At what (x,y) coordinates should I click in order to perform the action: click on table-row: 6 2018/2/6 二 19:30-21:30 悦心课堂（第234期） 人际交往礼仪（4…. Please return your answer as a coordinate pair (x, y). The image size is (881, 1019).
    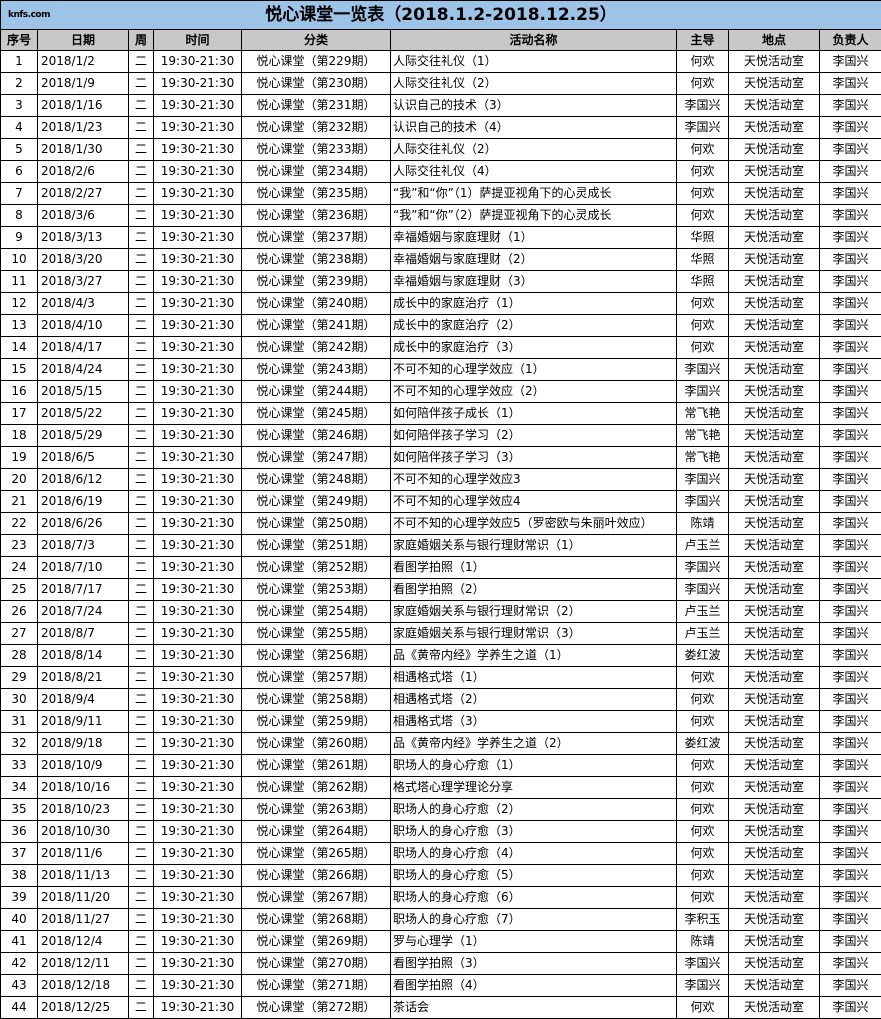
    Looking at the image, I should click on (440, 171).